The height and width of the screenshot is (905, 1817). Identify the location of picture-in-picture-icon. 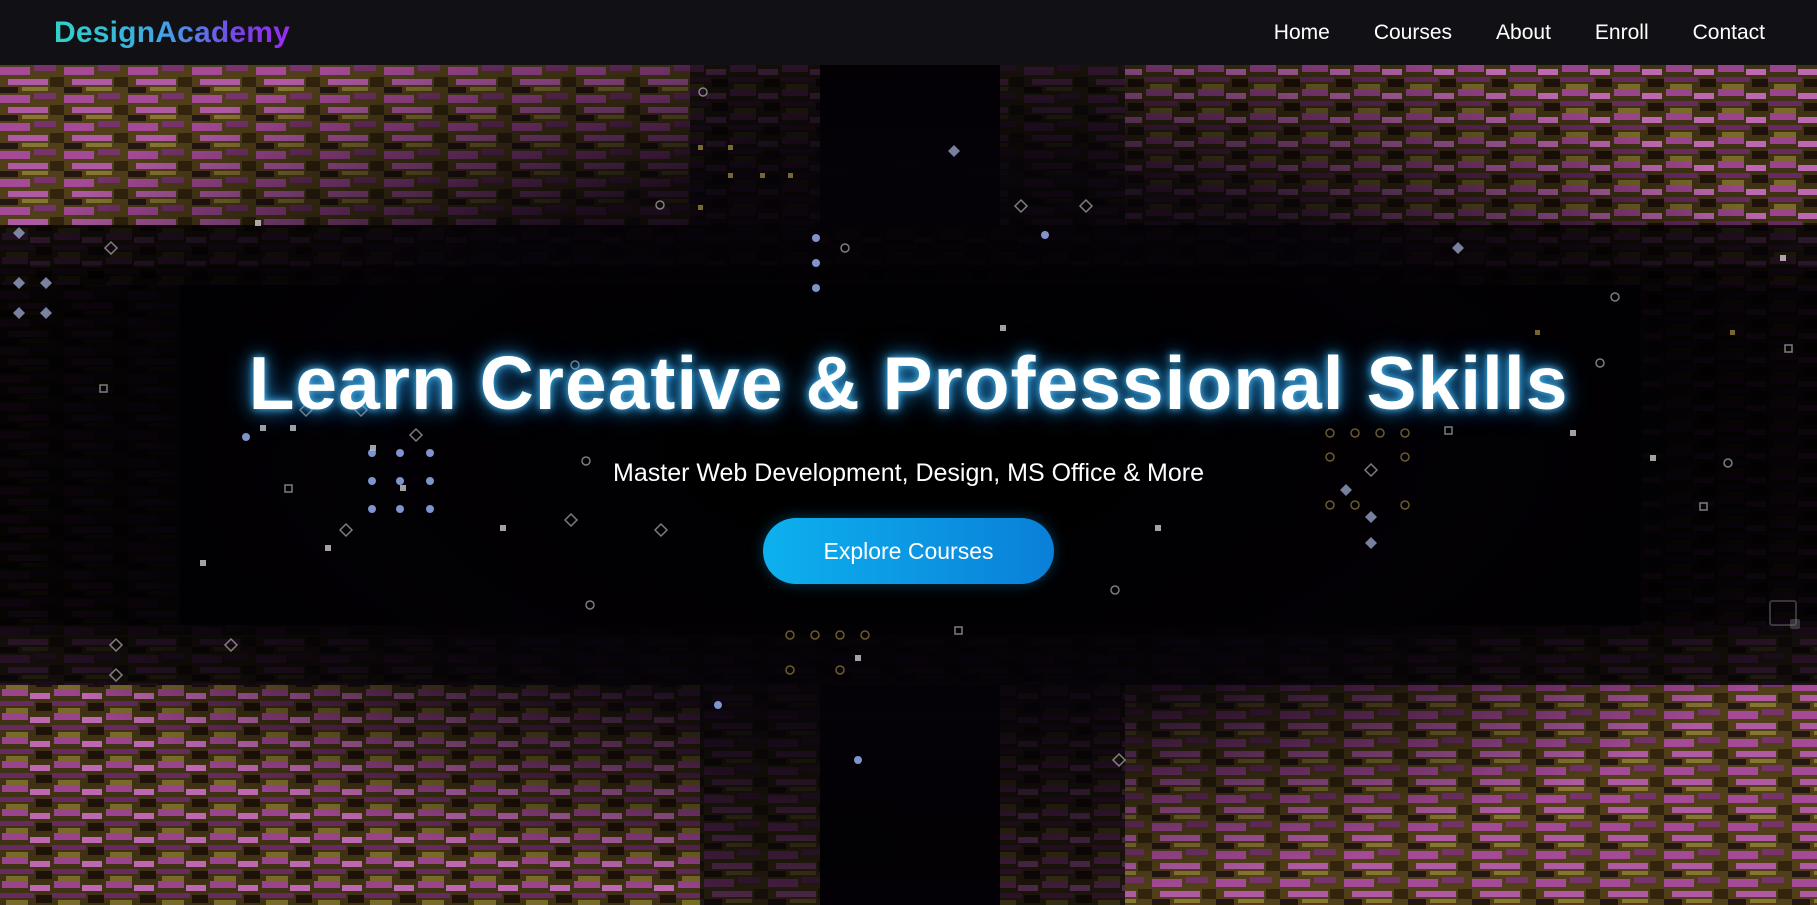
(1784, 614).